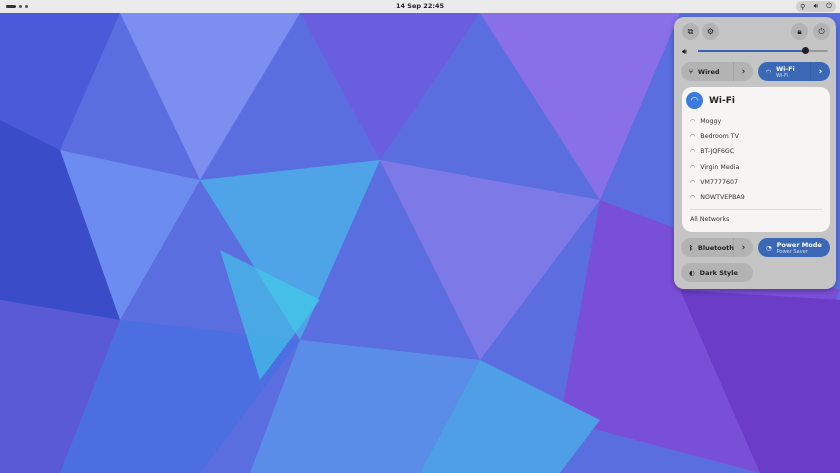 The image size is (840, 473). I want to click on network-item: ◠ VM7777607, so click(714, 182).